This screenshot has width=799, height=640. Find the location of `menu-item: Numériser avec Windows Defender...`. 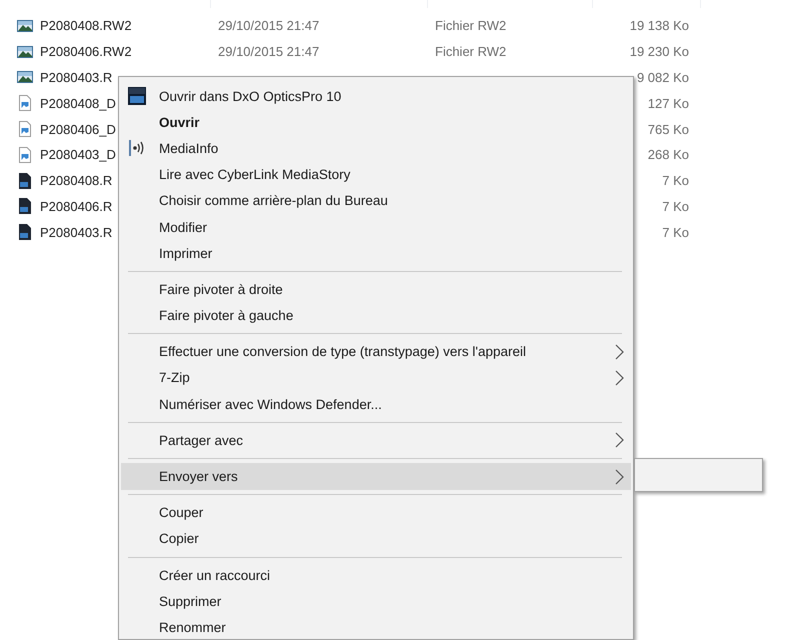

menu-item: Numériser avec Windows Defender... is located at coordinates (376, 404).